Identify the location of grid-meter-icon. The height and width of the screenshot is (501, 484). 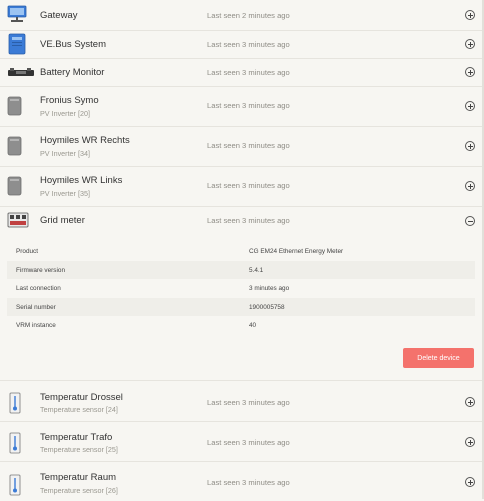
(18, 222).